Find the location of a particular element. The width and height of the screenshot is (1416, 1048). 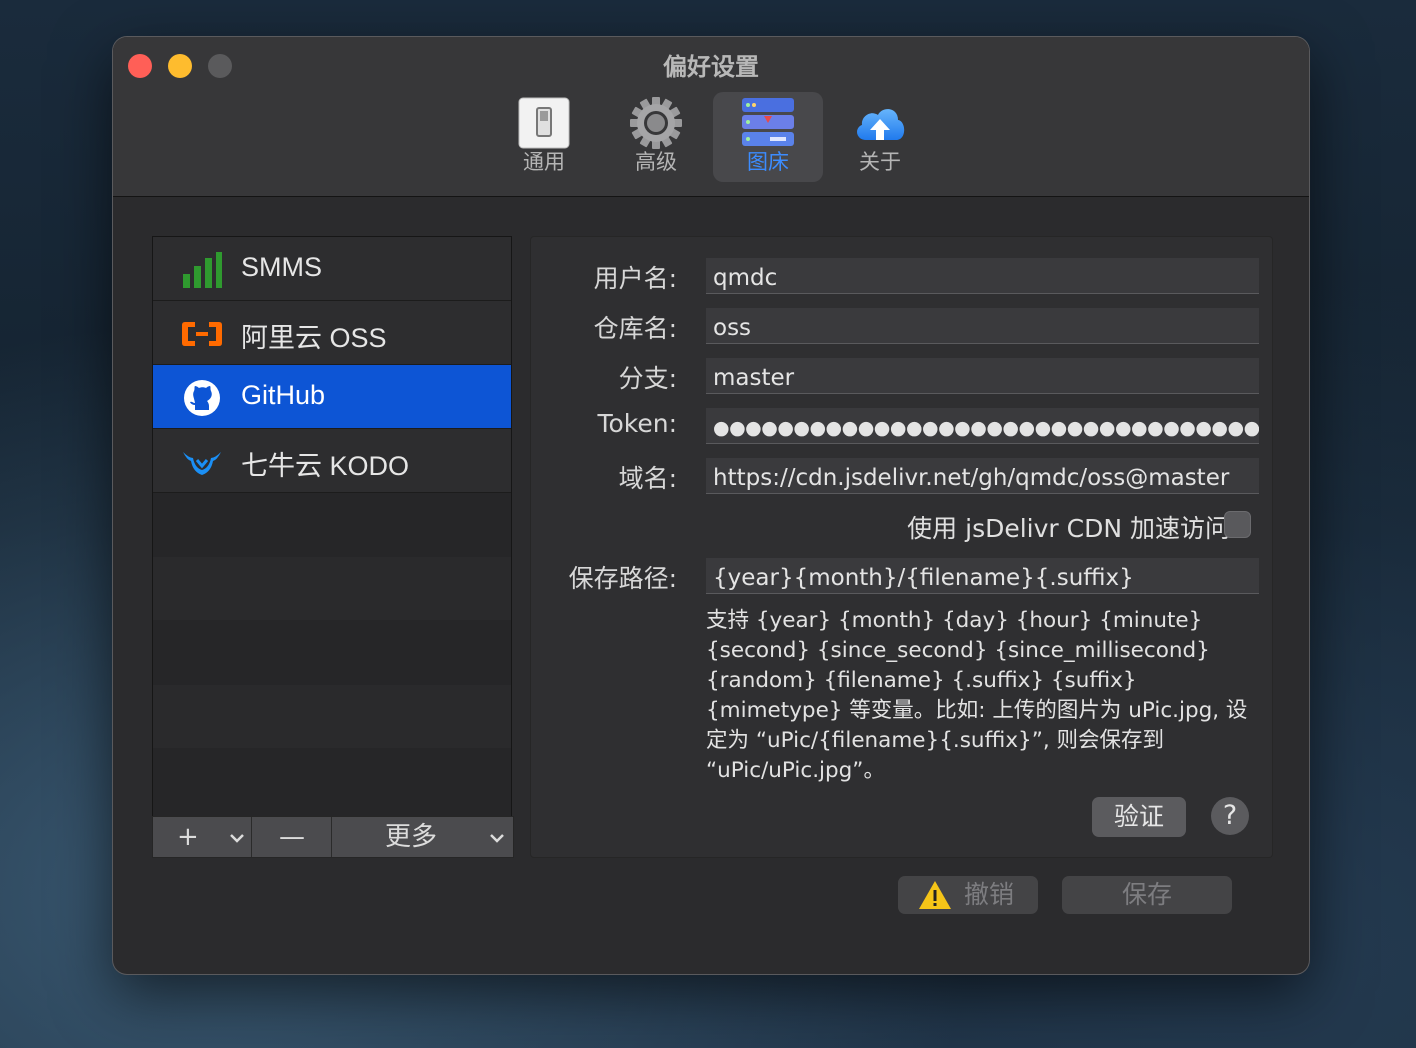

remove-label: — is located at coordinates (292, 837).